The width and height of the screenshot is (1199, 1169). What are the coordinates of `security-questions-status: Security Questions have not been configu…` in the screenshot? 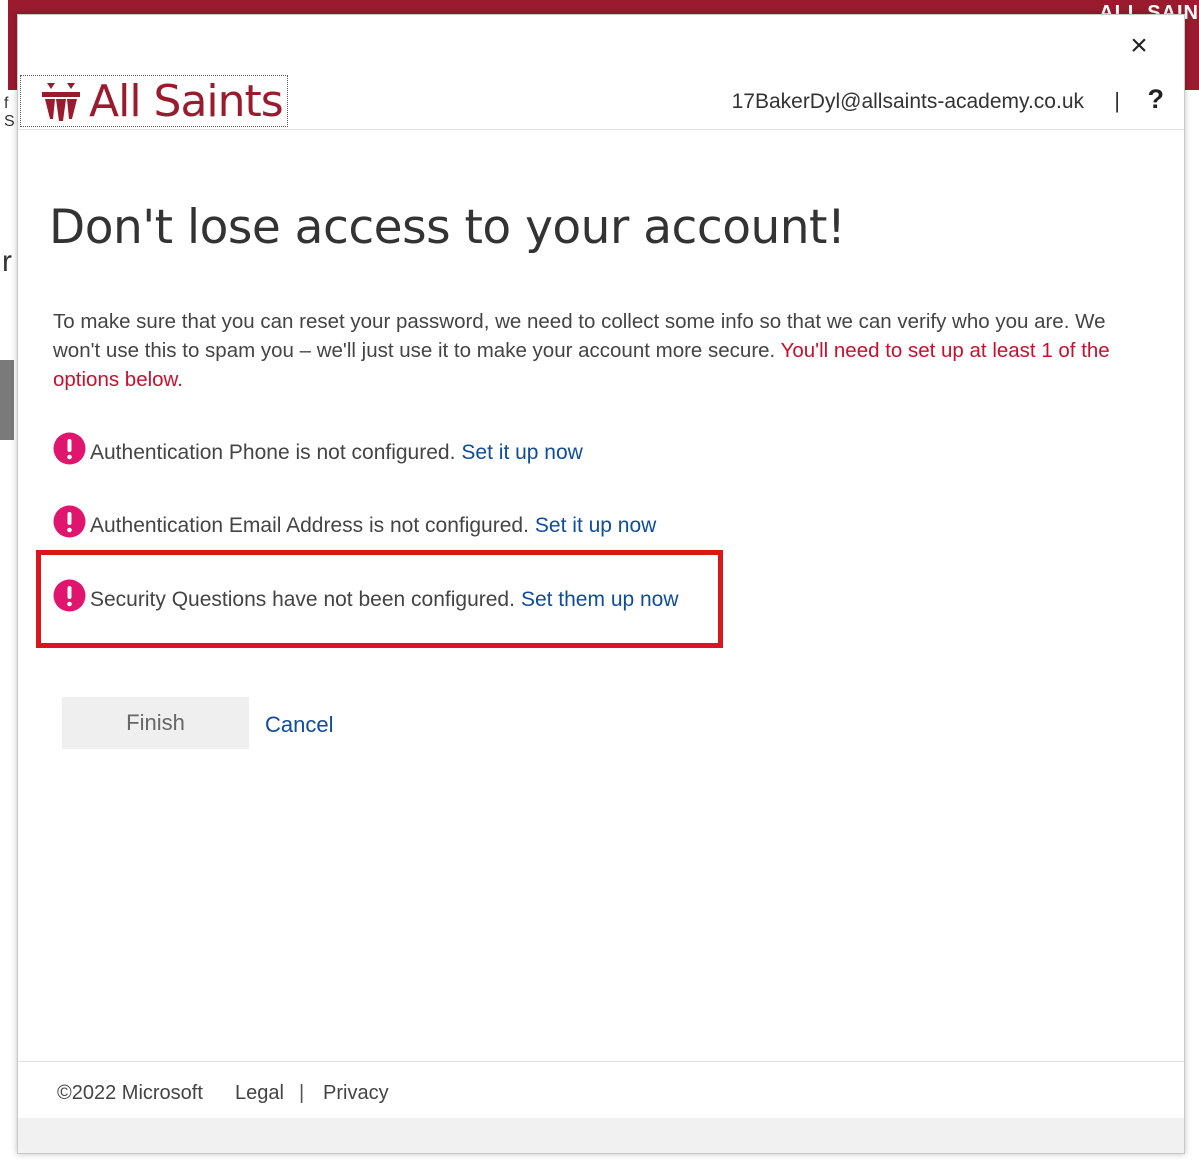 It's located at (302, 599).